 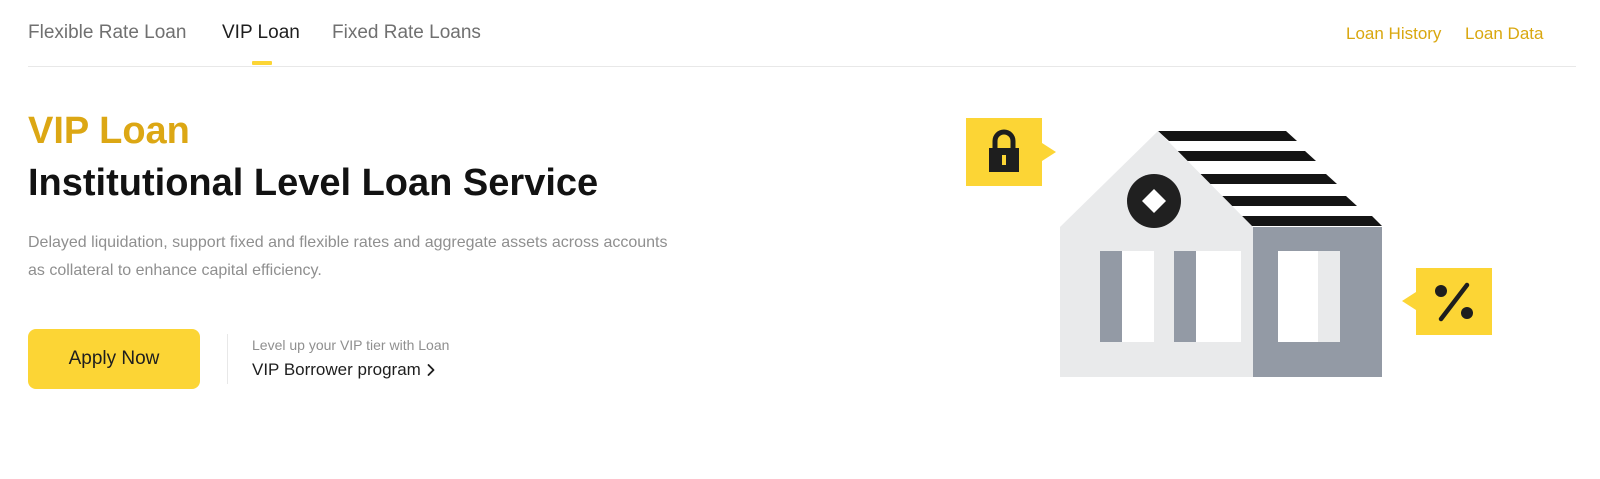 I want to click on tab-fixed-rate-loans: Fixed Rate Loans, so click(x=406, y=33).